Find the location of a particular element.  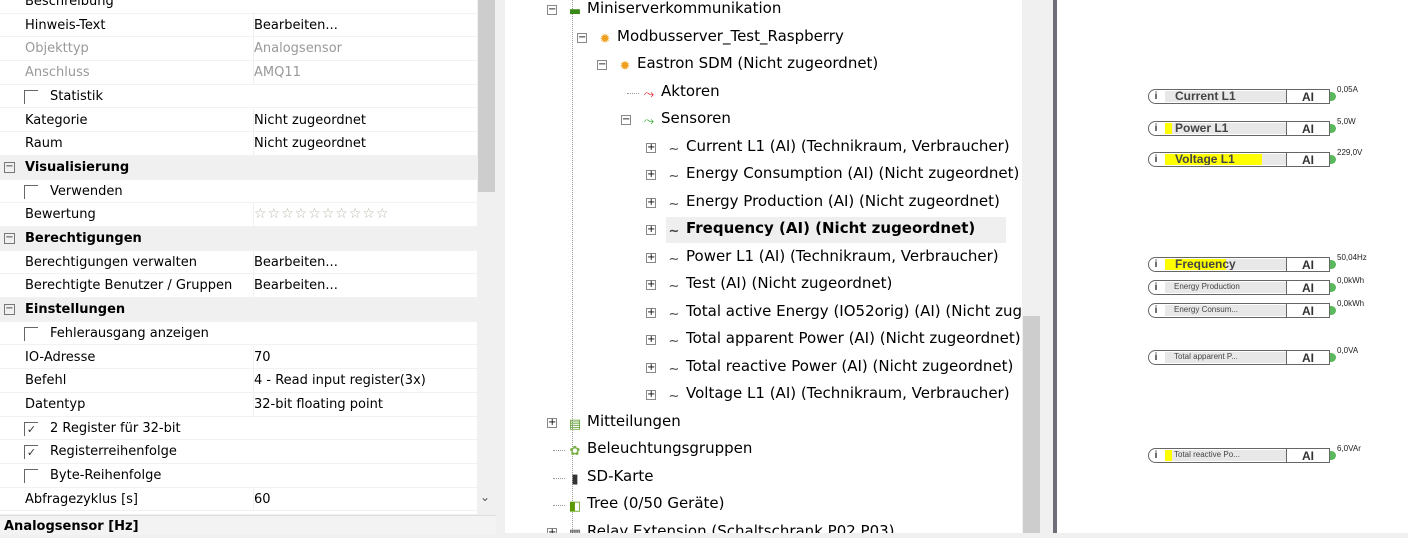

property-row: Abfragezyklus [s] 60 is located at coordinates (238, 499).